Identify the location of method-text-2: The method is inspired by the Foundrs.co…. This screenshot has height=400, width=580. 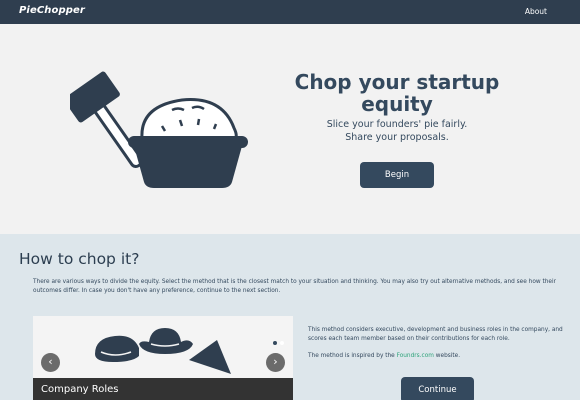
(437, 356).